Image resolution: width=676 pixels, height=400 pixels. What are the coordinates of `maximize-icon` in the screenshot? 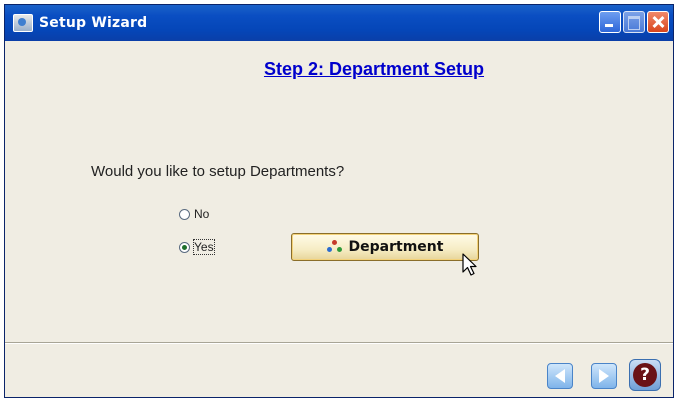 It's located at (634, 22).